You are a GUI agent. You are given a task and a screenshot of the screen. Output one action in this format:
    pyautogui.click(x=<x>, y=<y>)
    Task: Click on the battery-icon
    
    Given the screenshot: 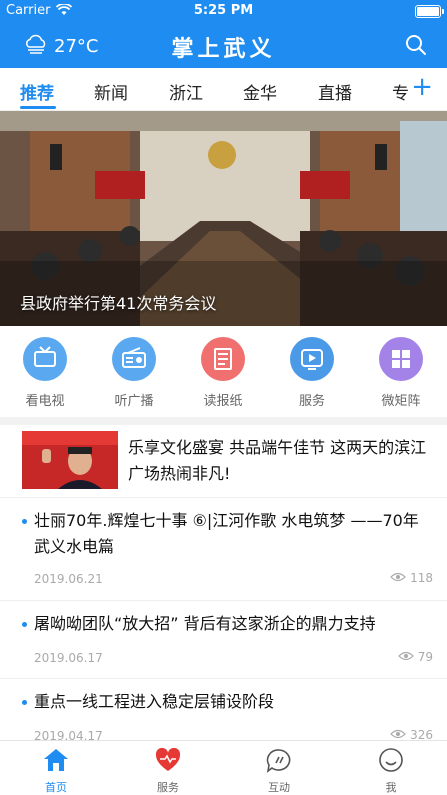 What is the action you would take?
    pyautogui.click(x=429, y=11)
    